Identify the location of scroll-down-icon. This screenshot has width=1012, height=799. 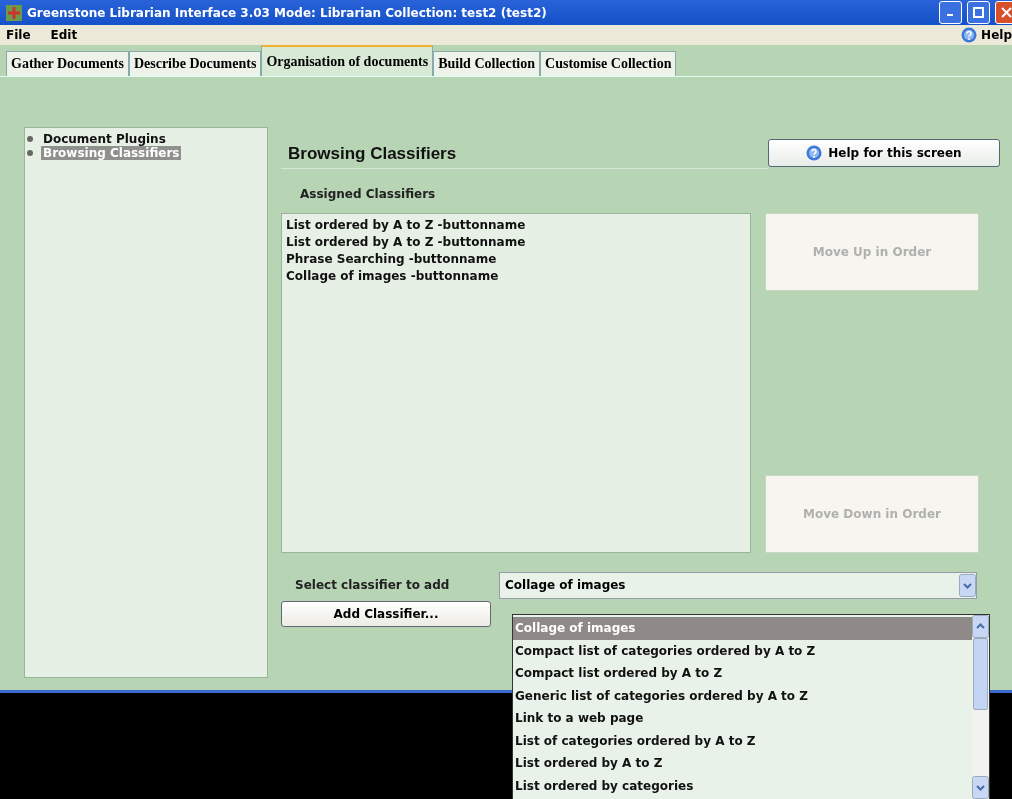
(980, 787).